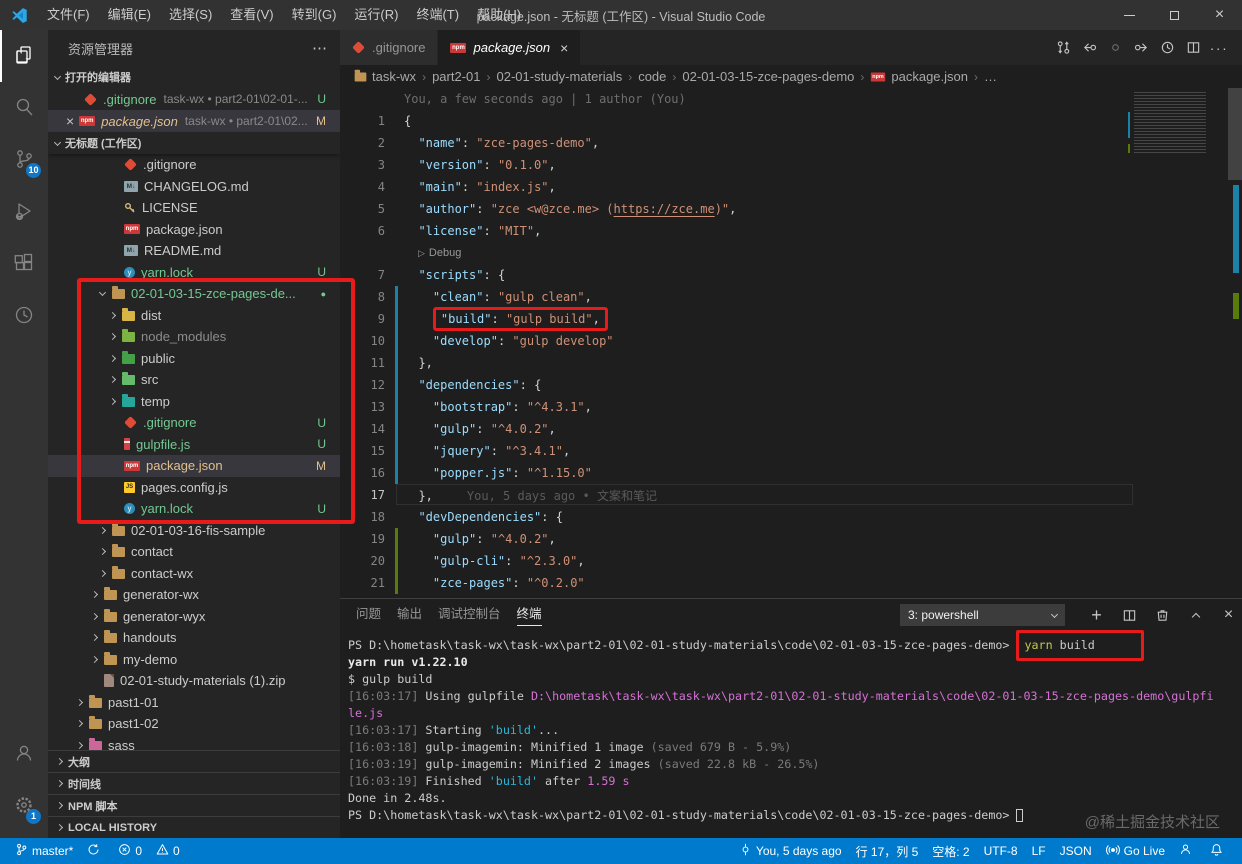 Image resolution: width=1242 pixels, height=864 pixels. What do you see at coordinates (24, 56) in the screenshot?
I see `activity-explorer` at bounding box center [24, 56].